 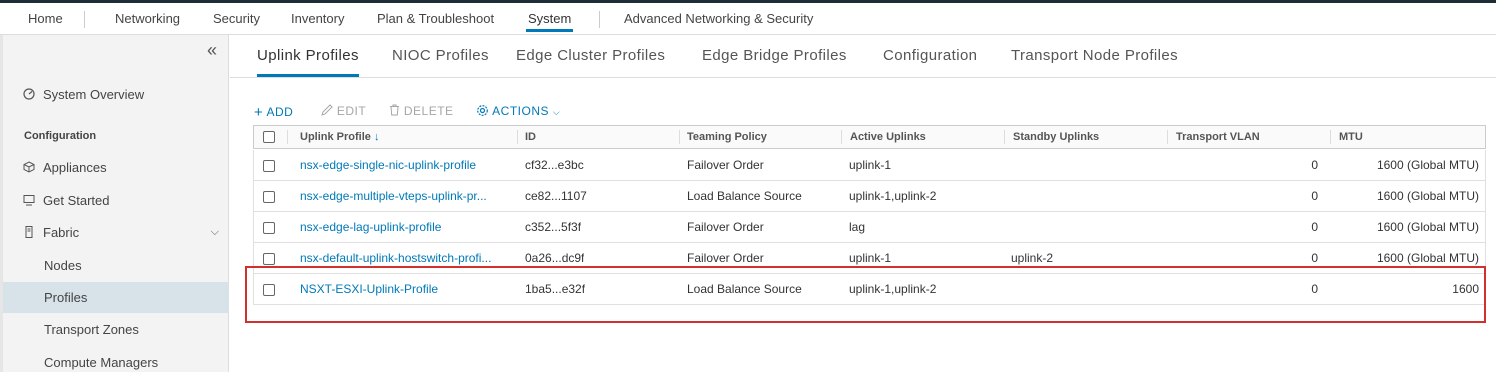 What do you see at coordinates (857, 227) in the screenshot?
I see `active-uplinks: lag` at bounding box center [857, 227].